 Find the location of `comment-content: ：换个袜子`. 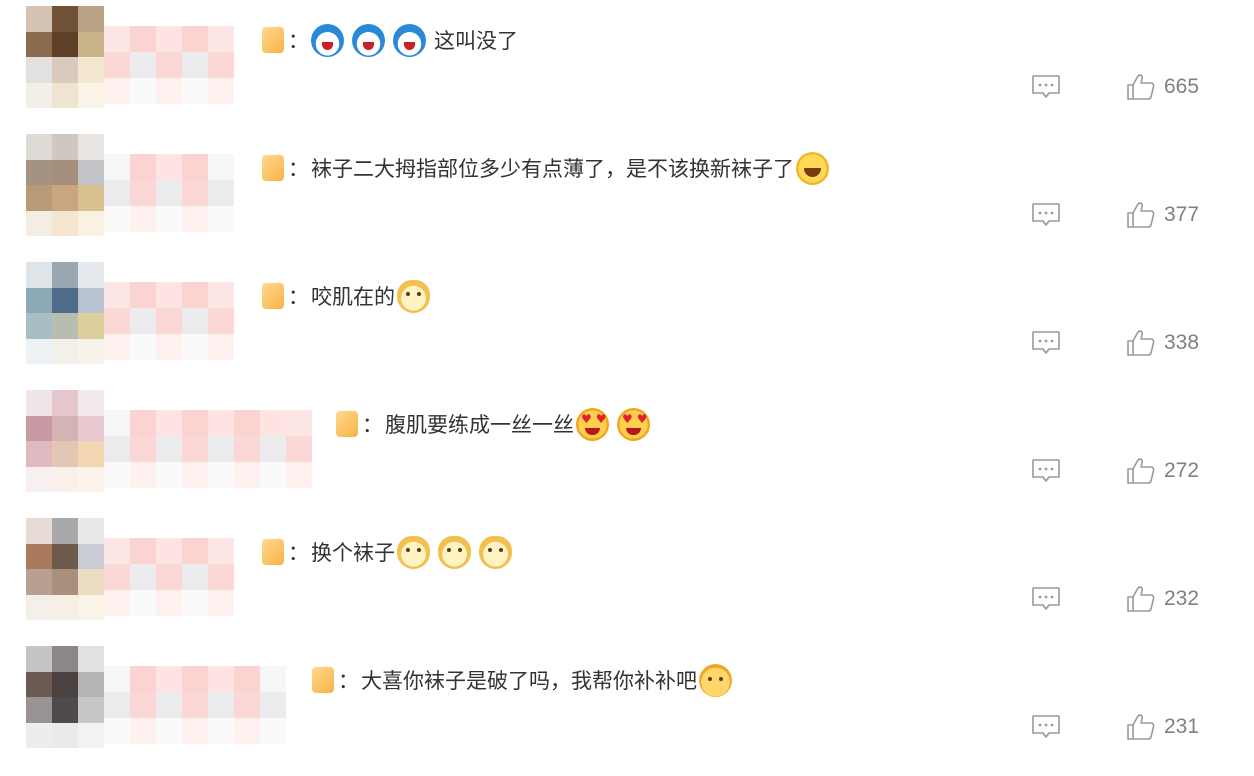

comment-content: ：换个袜子 is located at coordinates (391, 552).